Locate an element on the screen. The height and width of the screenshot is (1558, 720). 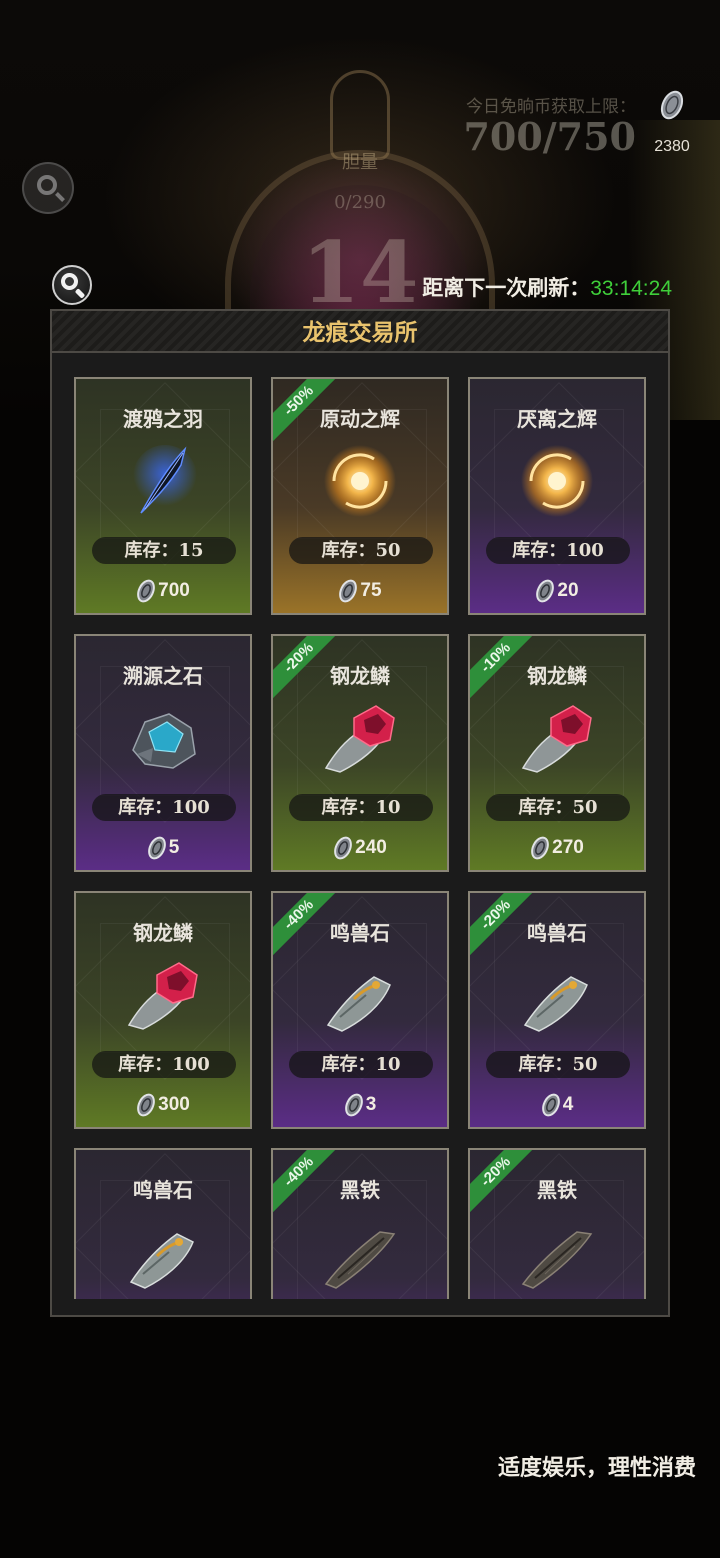
item-price: 20 is located at coordinates (557, 592).